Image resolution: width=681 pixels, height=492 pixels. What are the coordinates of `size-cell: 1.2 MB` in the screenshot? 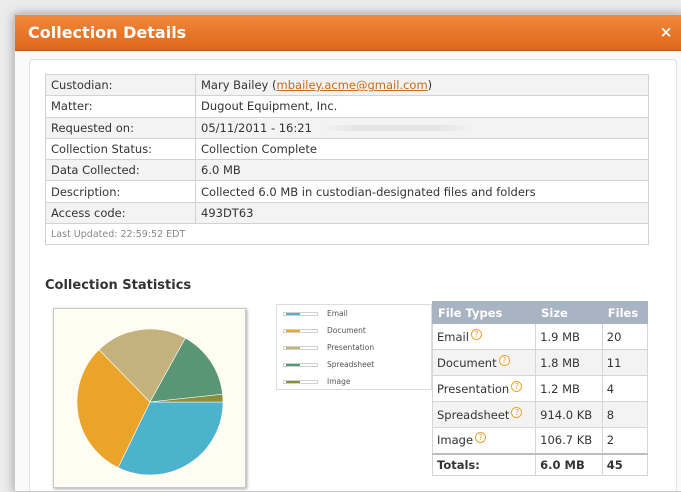 It's located at (569, 388).